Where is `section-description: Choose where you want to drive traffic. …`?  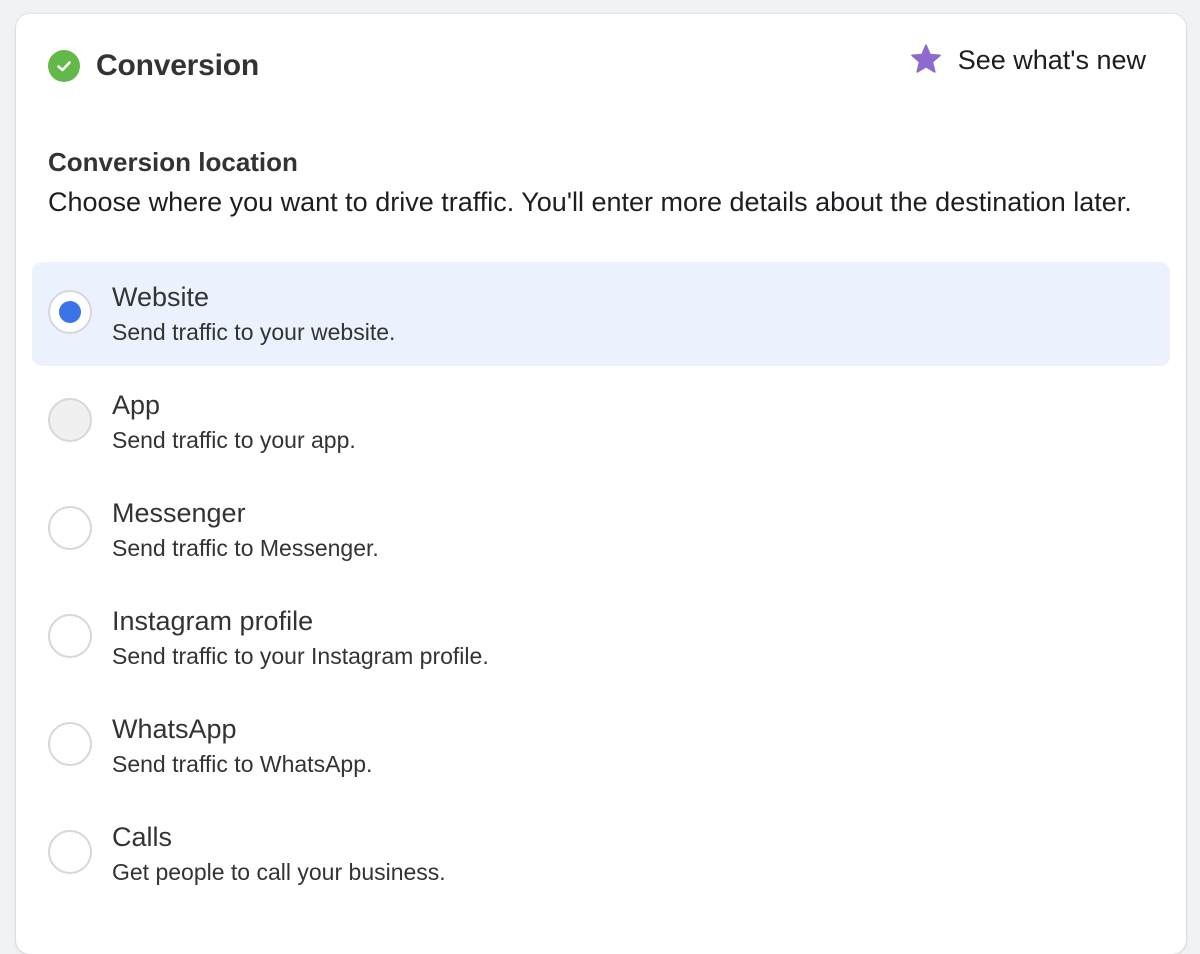 section-description: Choose where you want to drive traffic. … is located at coordinates (590, 202).